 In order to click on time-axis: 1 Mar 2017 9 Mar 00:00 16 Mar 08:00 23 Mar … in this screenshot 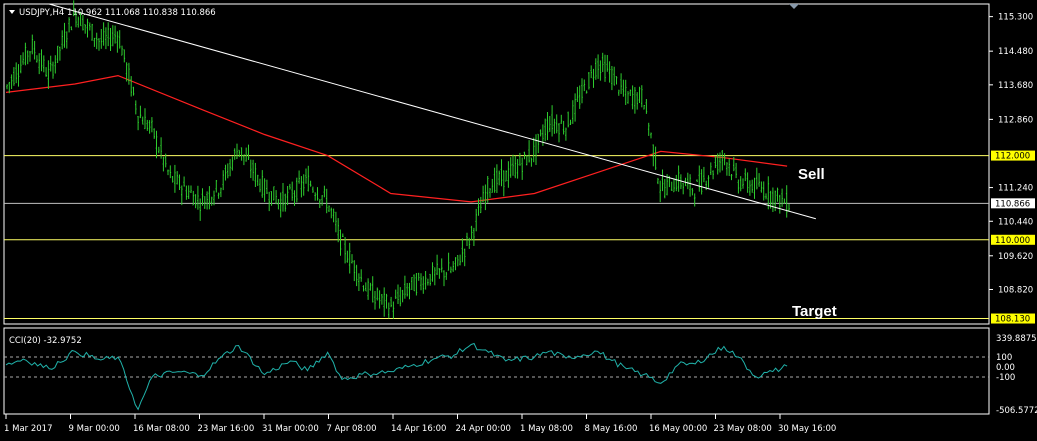, I will do `click(420, 424)`.